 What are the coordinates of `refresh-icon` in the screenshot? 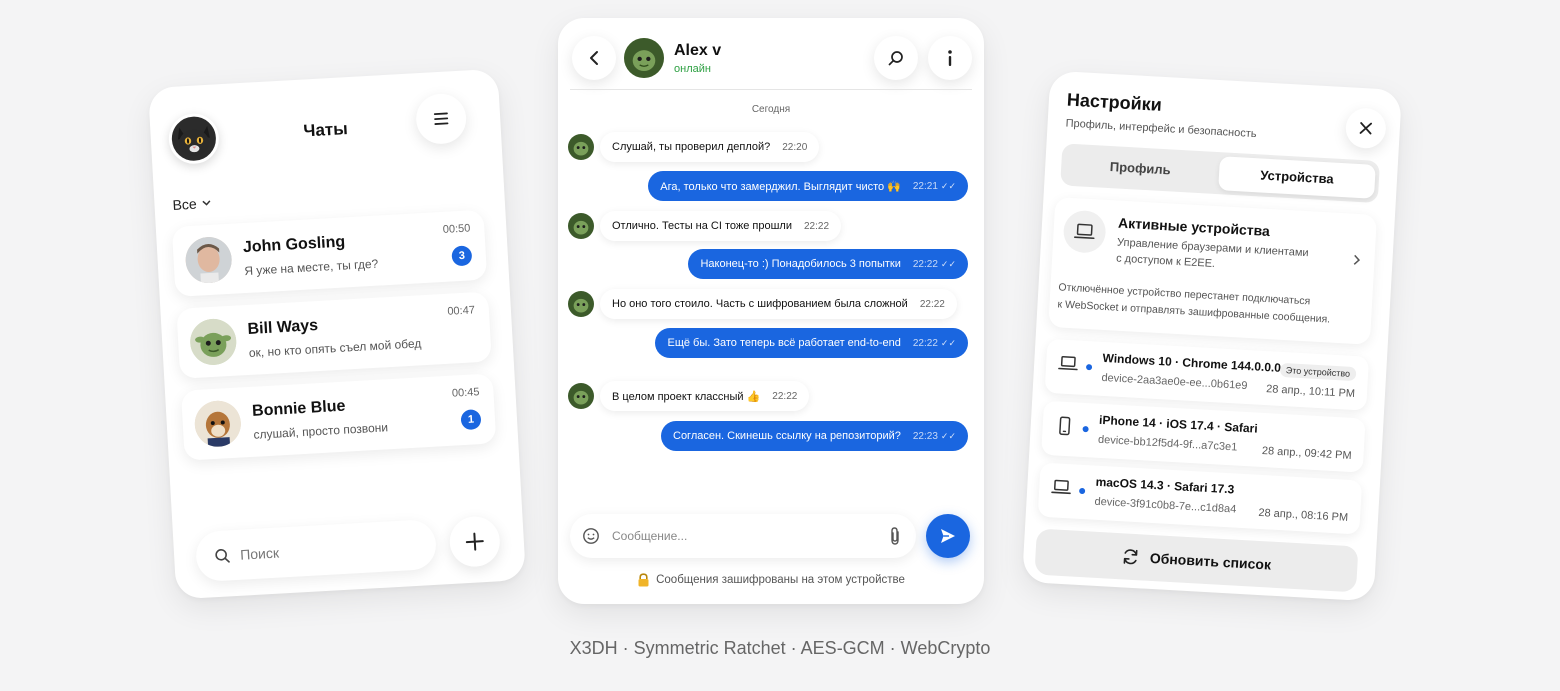 It's located at (1130, 557).